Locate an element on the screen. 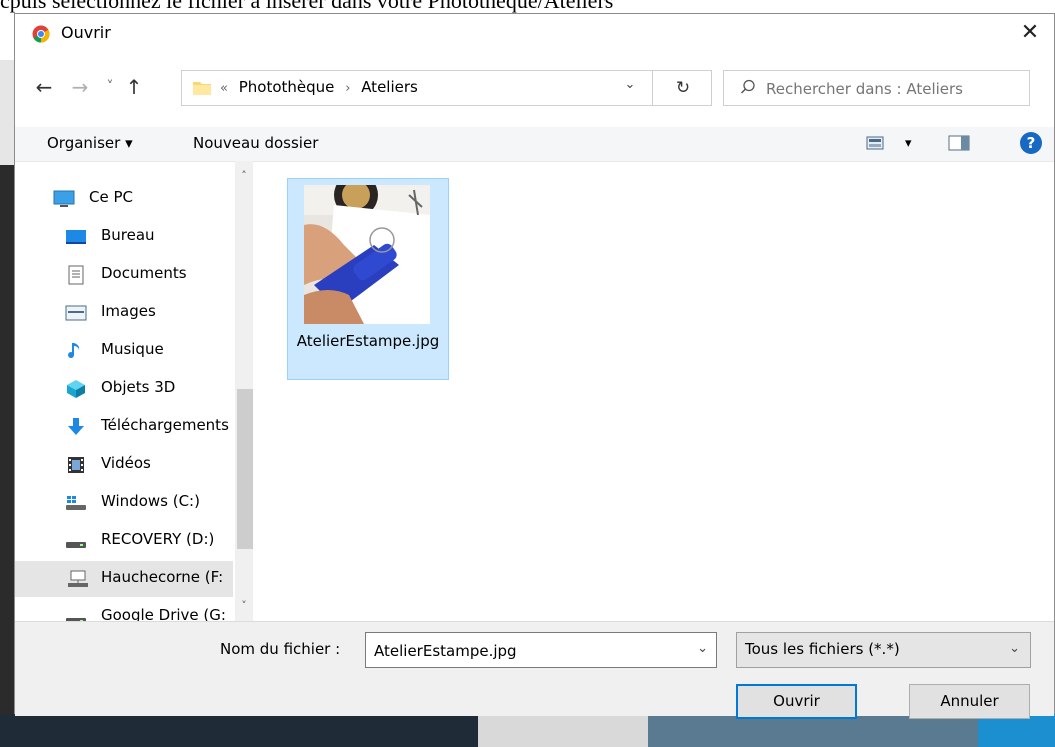  sidebar-item-label: Musique is located at coordinates (132, 349).